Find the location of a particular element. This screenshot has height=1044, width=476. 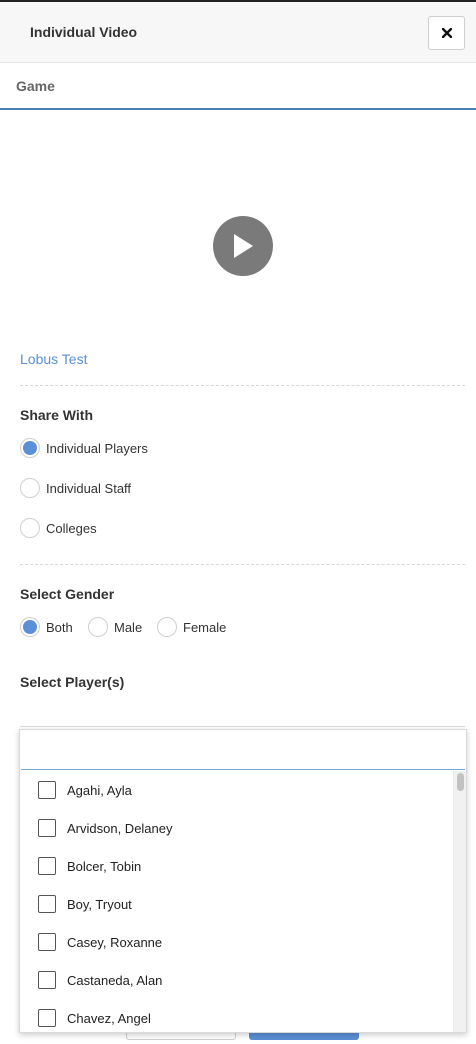

play-button is located at coordinates (243, 246).